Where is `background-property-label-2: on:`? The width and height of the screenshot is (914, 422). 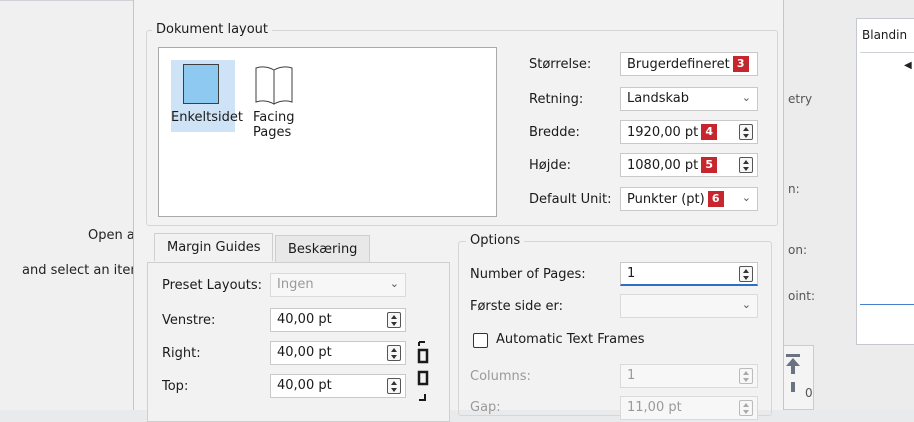 background-property-label-2: on: is located at coordinates (797, 250).